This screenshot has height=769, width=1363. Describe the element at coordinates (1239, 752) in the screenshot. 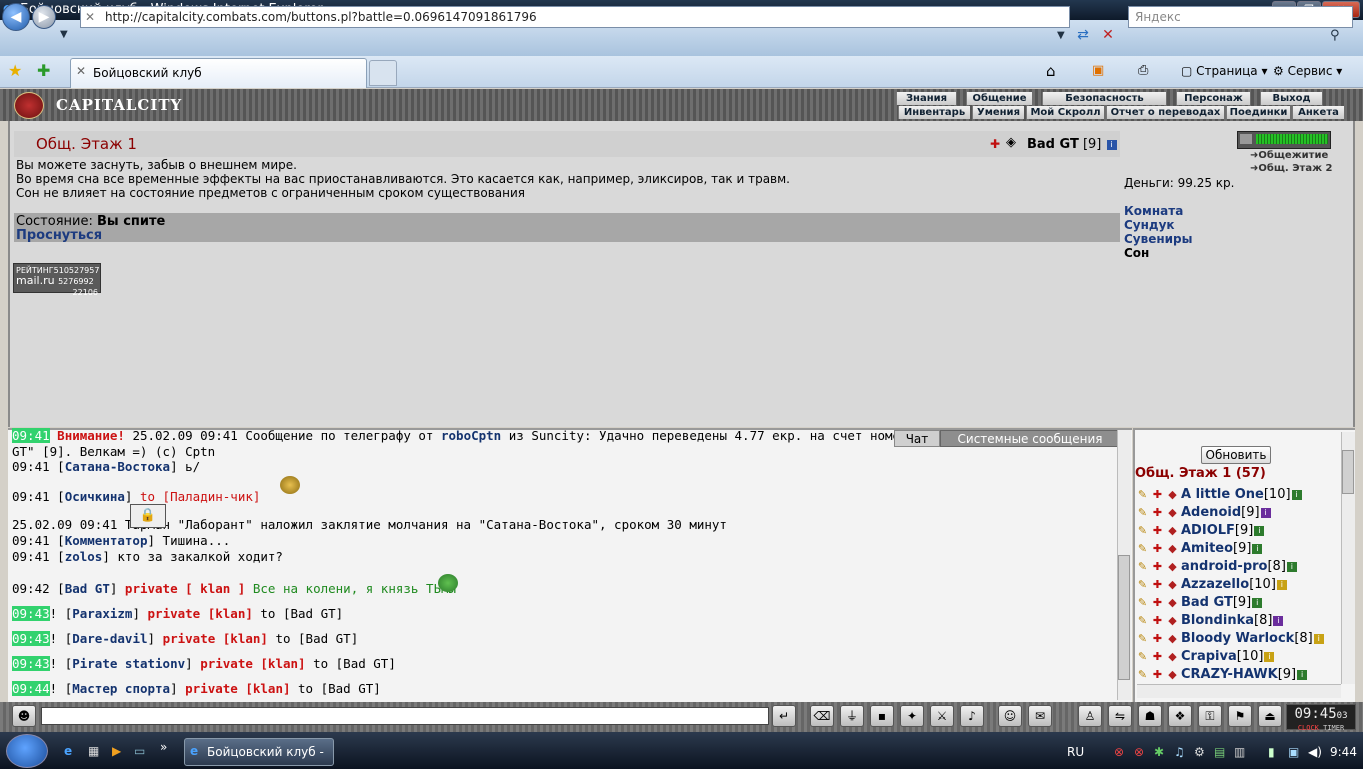

I see `tray-icon-7: ▥` at that location.